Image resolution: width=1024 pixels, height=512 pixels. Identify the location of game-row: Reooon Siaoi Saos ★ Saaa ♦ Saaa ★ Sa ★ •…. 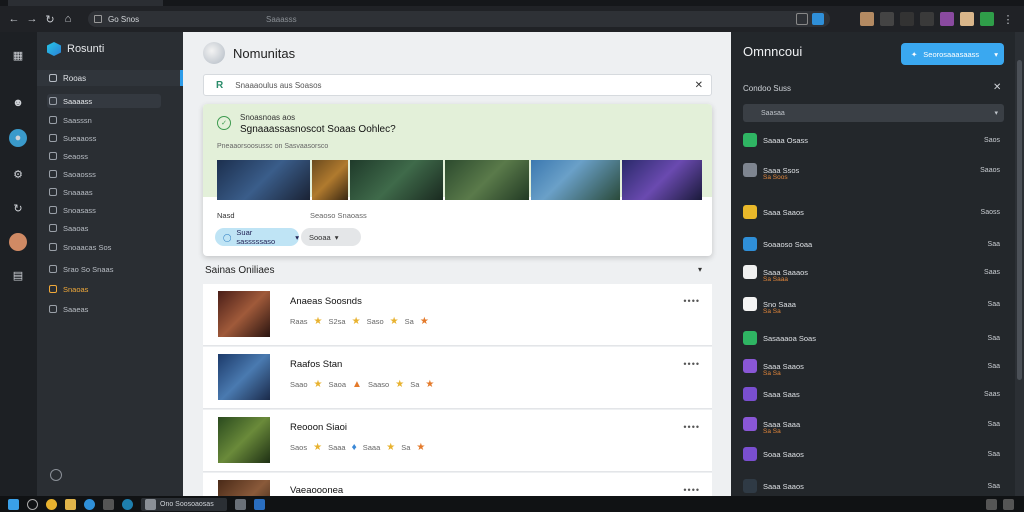
(457, 441).